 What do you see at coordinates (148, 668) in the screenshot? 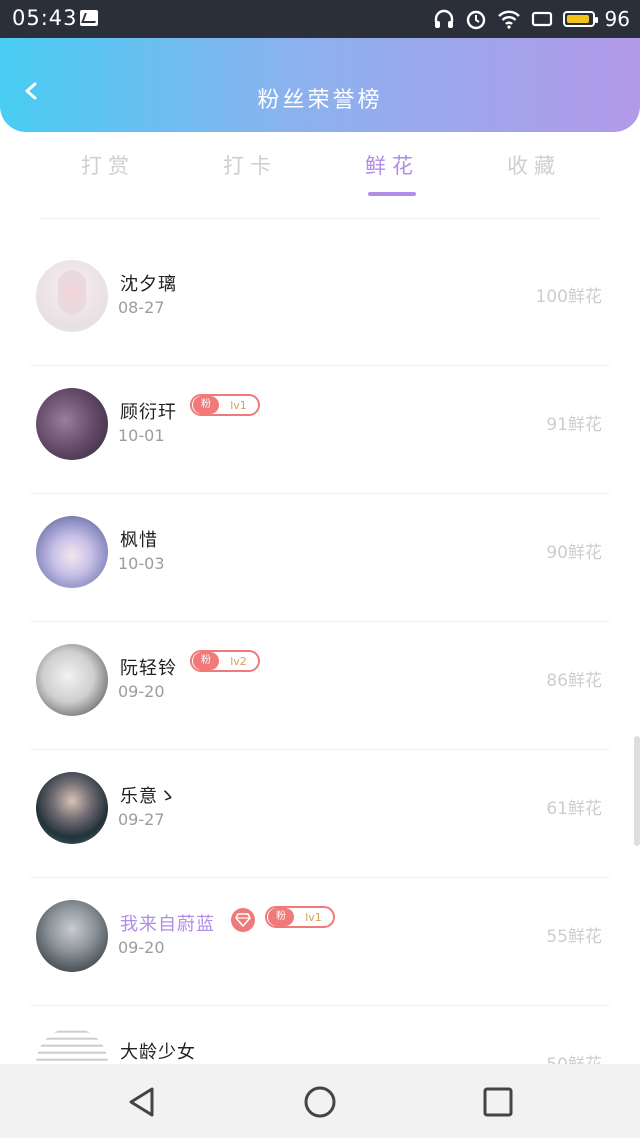
I see `user-name: 阮轻铃` at bounding box center [148, 668].